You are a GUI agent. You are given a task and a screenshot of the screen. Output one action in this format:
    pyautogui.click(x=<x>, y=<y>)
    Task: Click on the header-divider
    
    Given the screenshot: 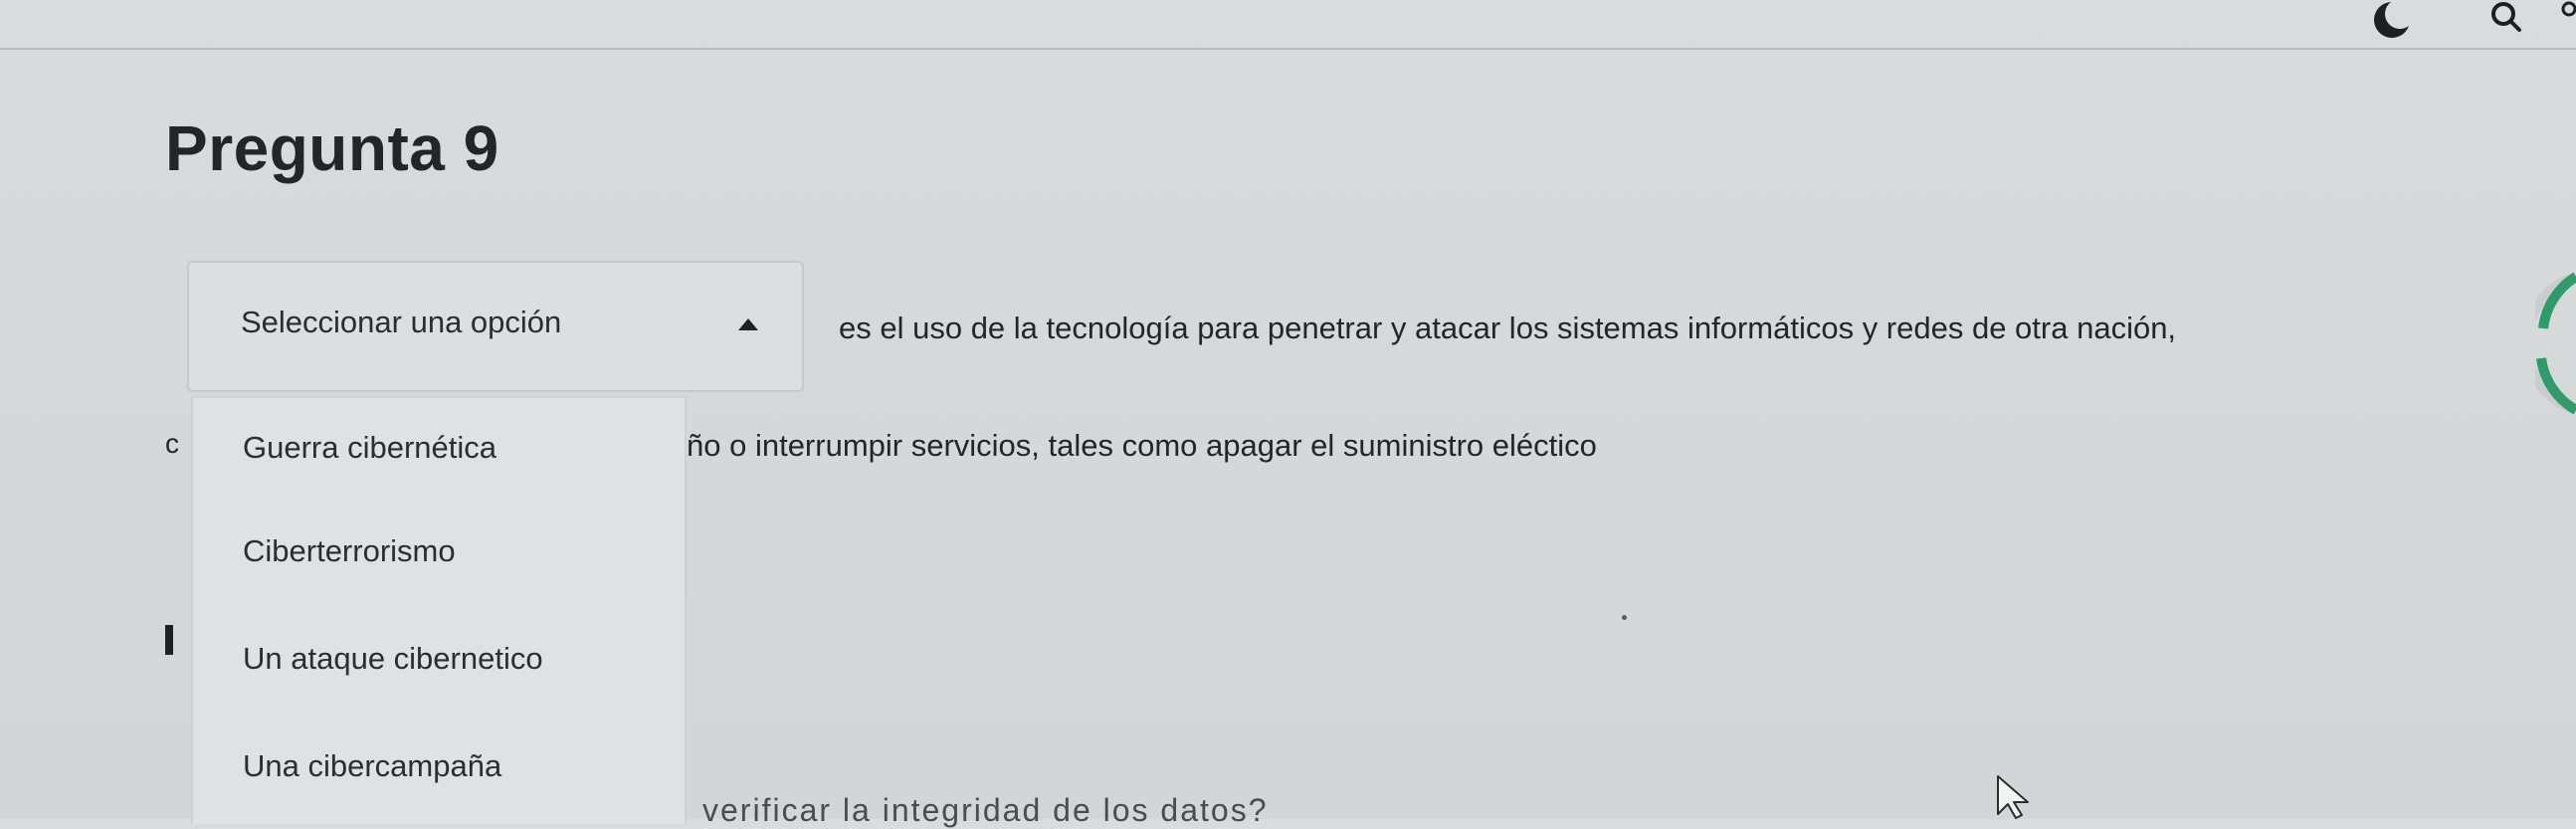 What is the action you would take?
    pyautogui.click(x=1288, y=49)
    